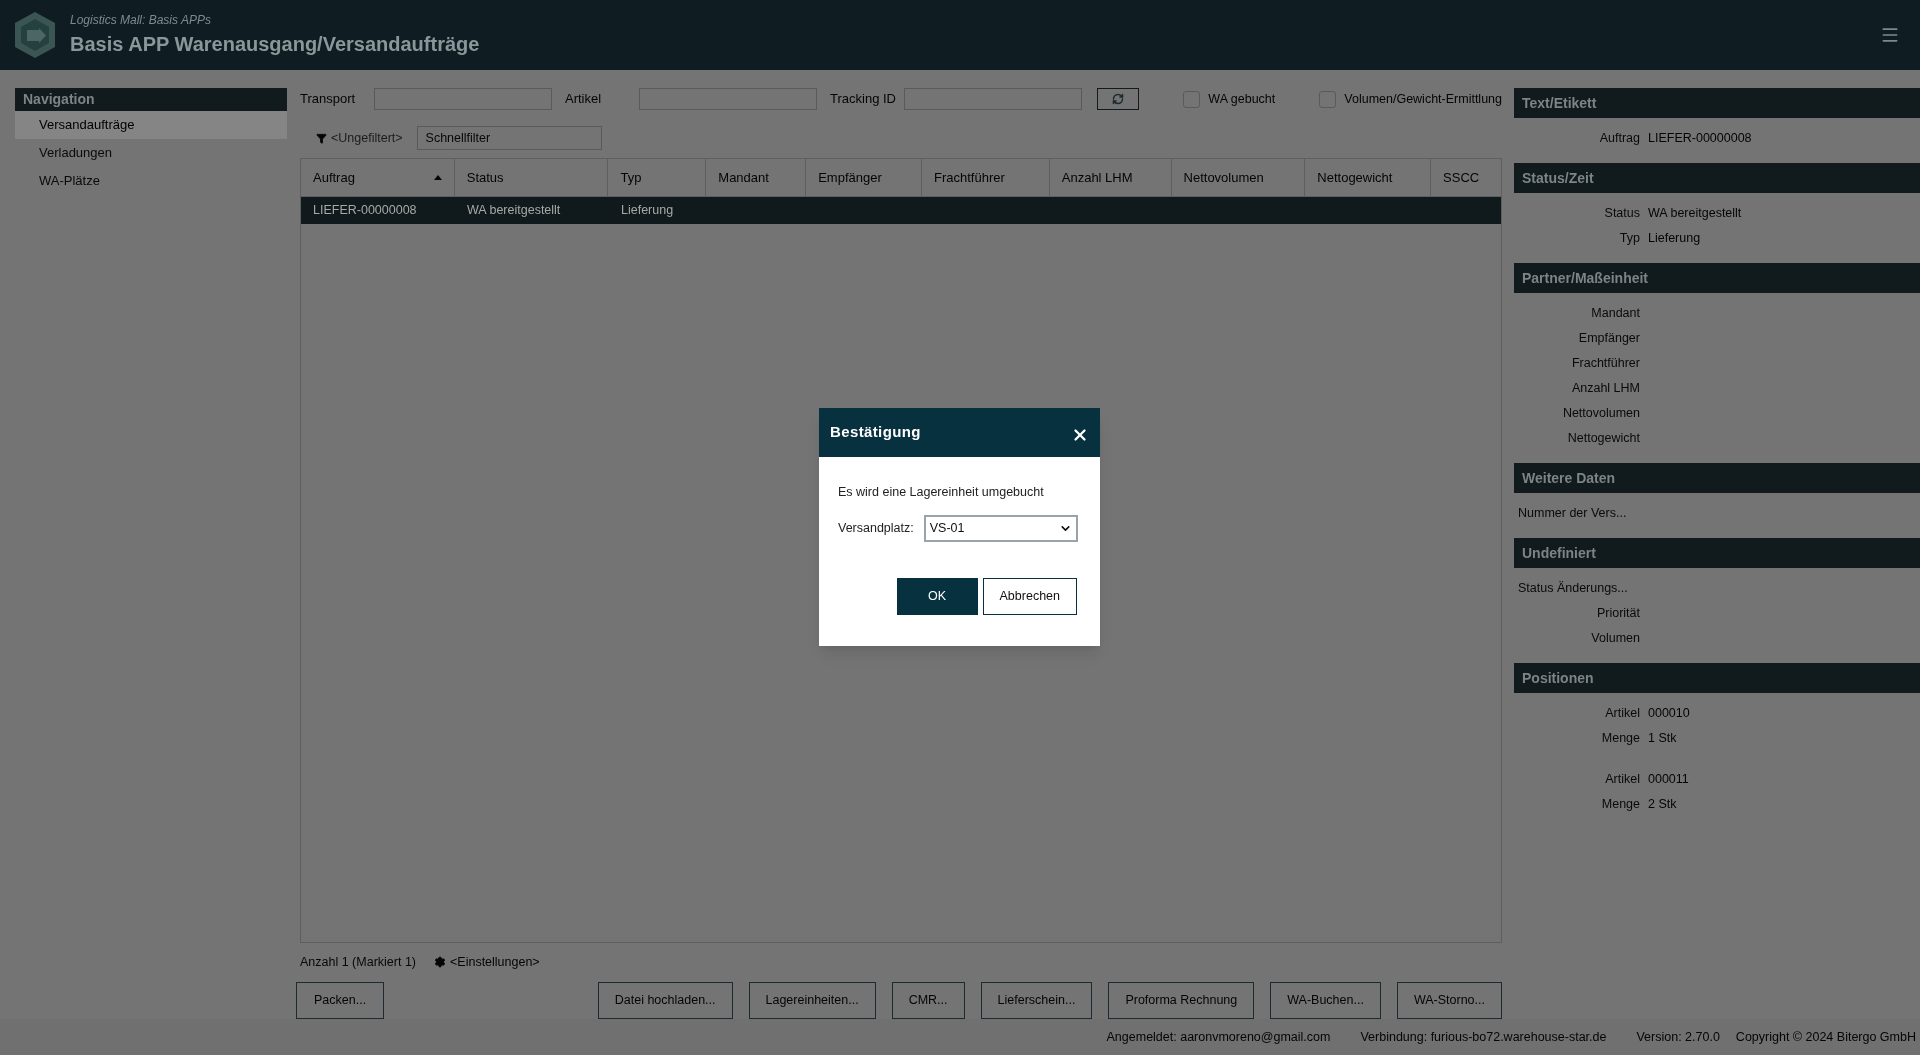  What do you see at coordinates (1029, 596) in the screenshot?
I see `dialog-button: Abbrechen` at bounding box center [1029, 596].